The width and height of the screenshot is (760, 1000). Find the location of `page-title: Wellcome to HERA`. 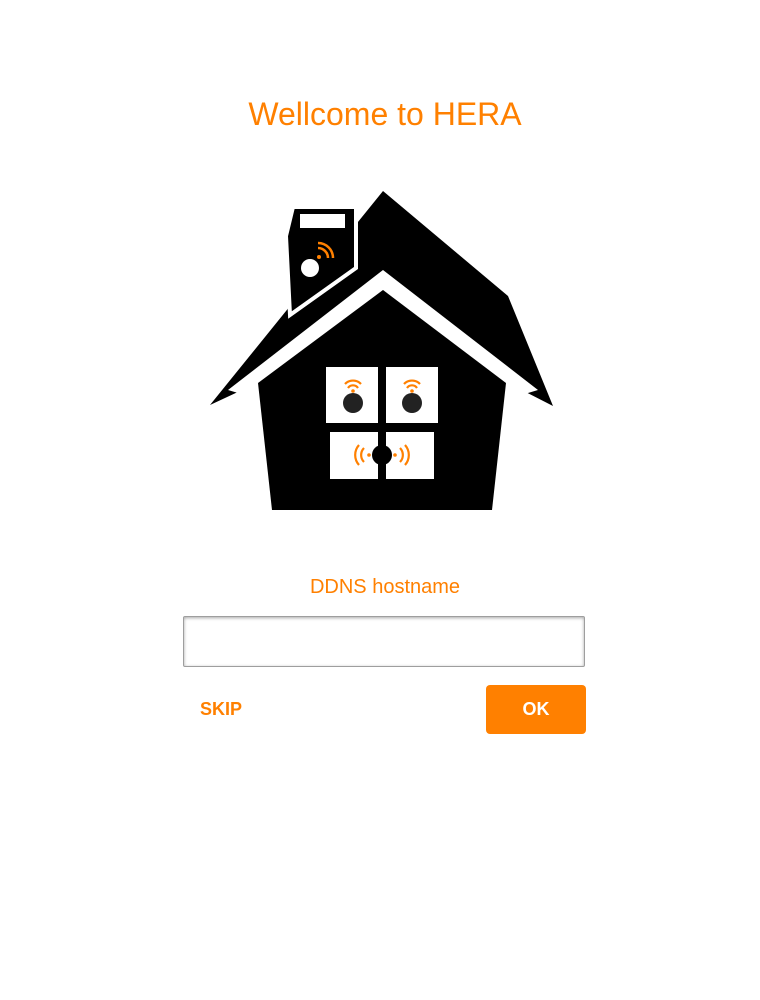

page-title: Wellcome to HERA is located at coordinates (385, 114).